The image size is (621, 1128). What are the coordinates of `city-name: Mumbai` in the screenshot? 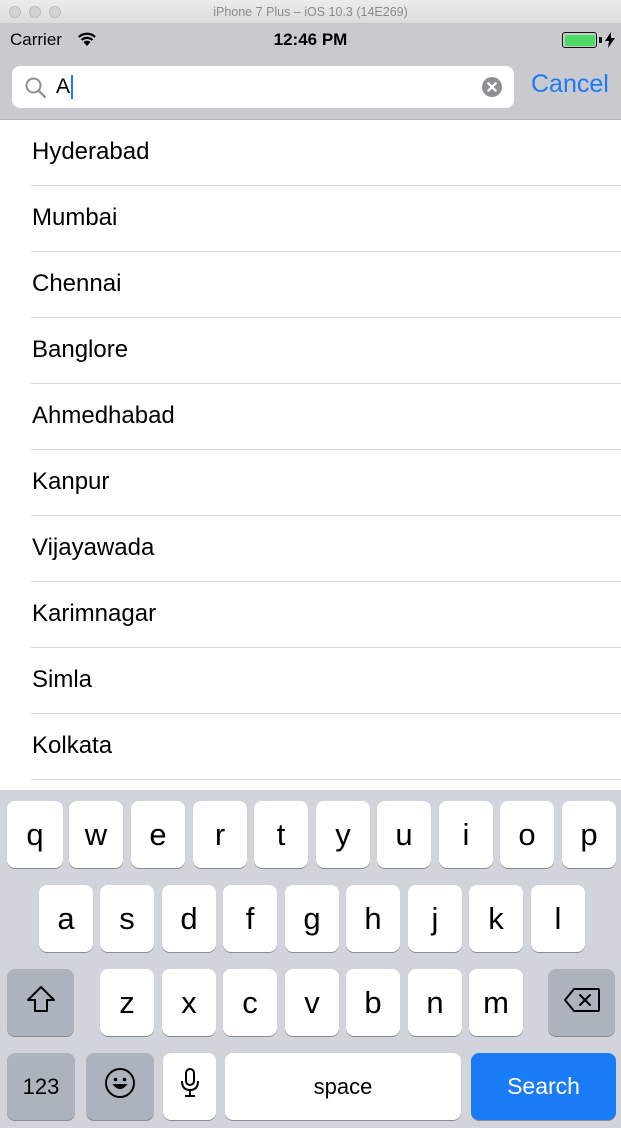 It's located at (75, 217).